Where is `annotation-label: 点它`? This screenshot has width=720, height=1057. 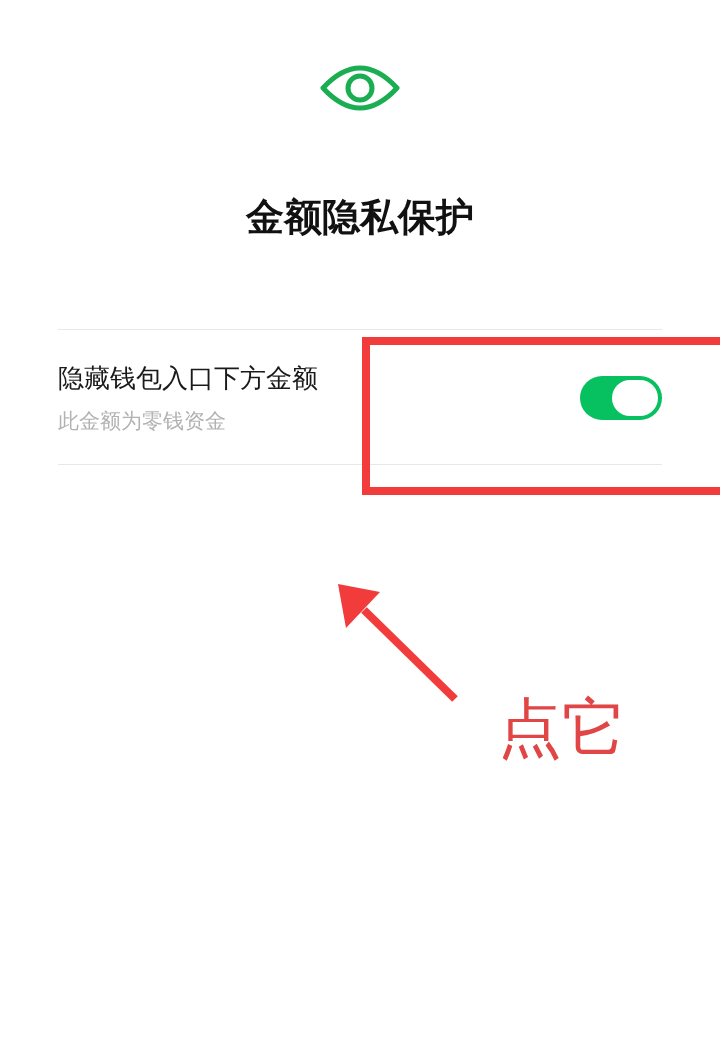 annotation-label: 点它 is located at coordinates (562, 728).